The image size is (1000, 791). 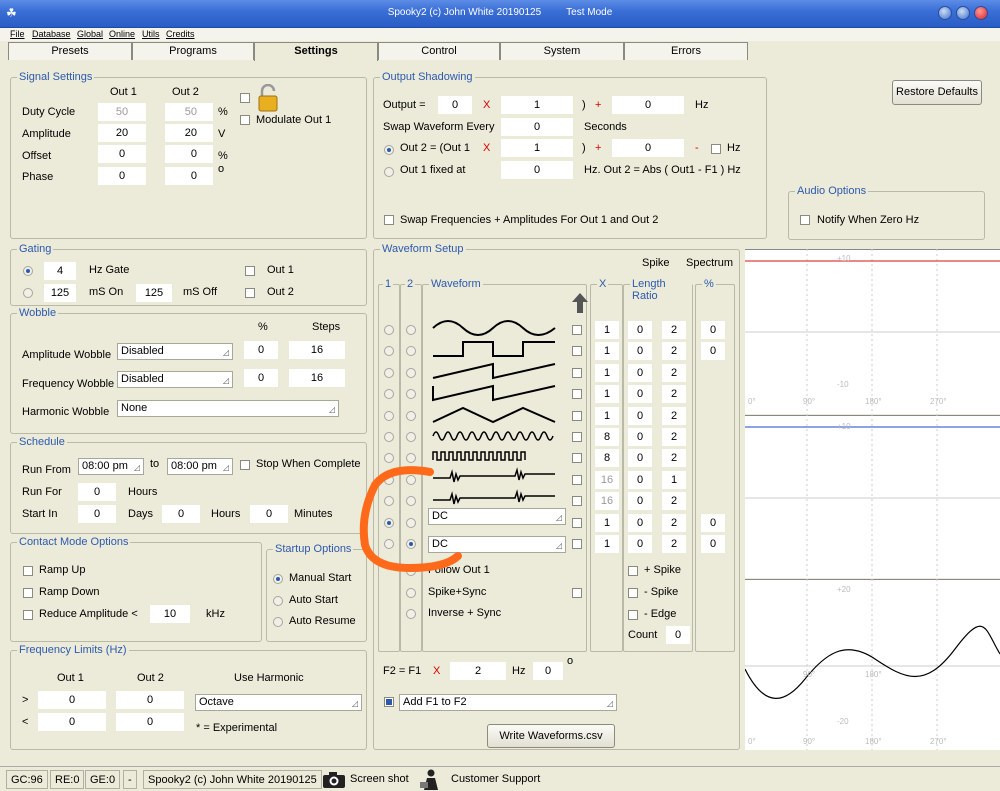 I want to click on run-to-select: 08:00 pm, so click(x=200, y=466).